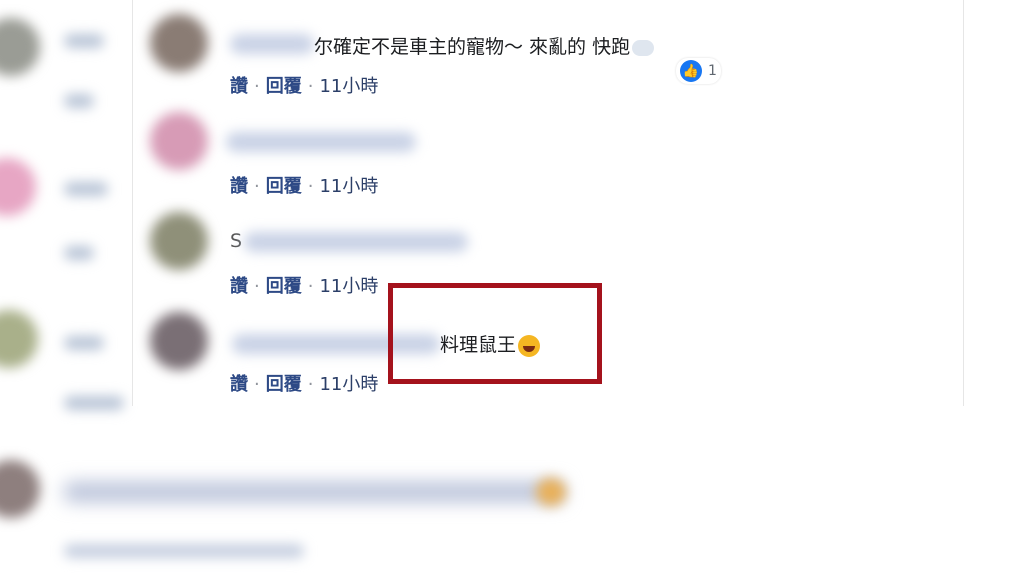 Image resolution: width=1024 pixels, height=576 pixels. I want to click on reaction-badge: 👍 1, so click(698, 71).